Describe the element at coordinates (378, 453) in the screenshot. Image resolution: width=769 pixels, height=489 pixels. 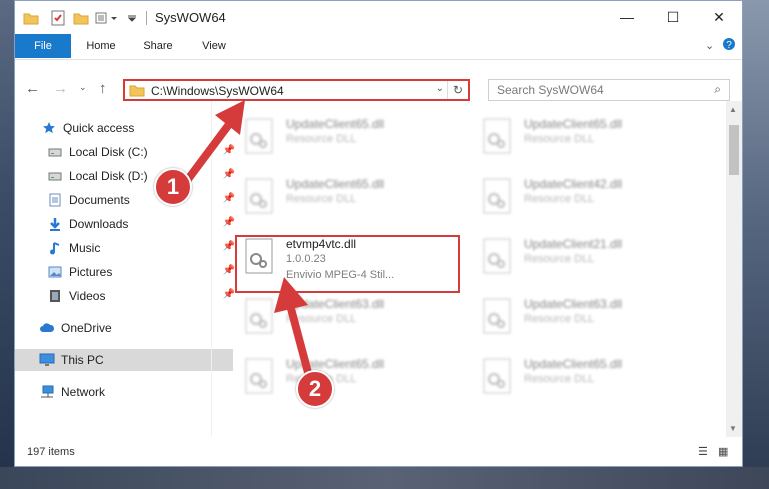
I see `status-bar: 197 items ☰ ▦` at that location.